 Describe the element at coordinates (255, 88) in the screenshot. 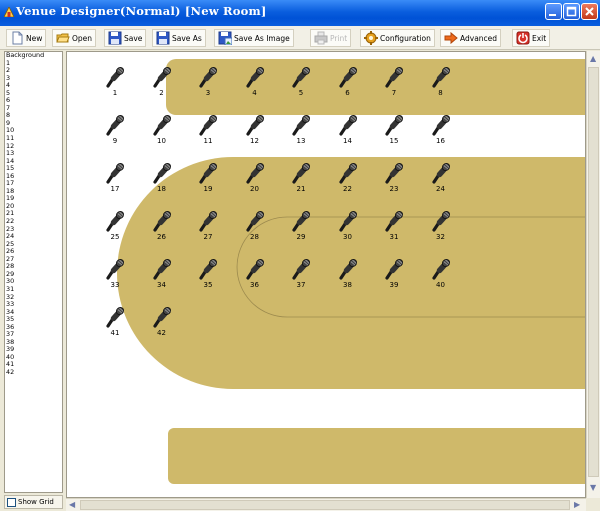

I see `microphone: 4` at that location.